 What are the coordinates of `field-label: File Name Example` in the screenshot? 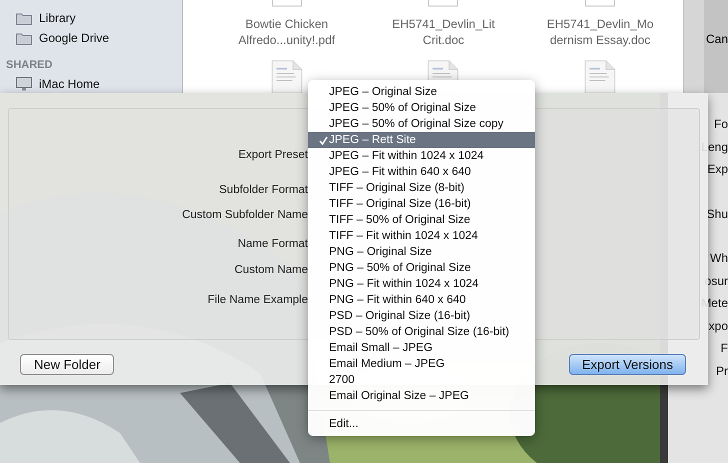 It's located at (257, 300).